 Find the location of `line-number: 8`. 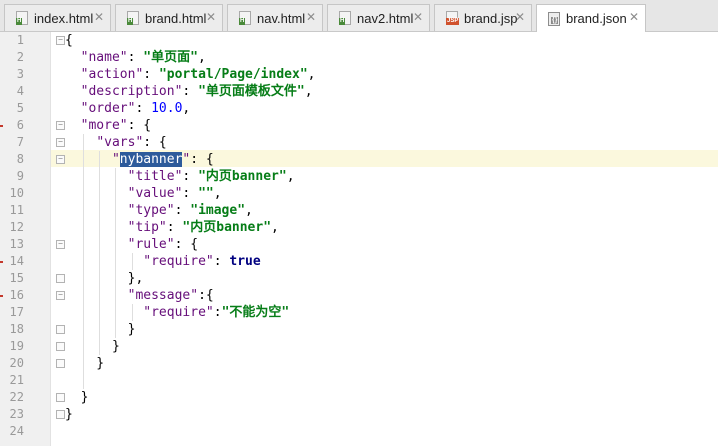

line-number: 8 is located at coordinates (20, 159).